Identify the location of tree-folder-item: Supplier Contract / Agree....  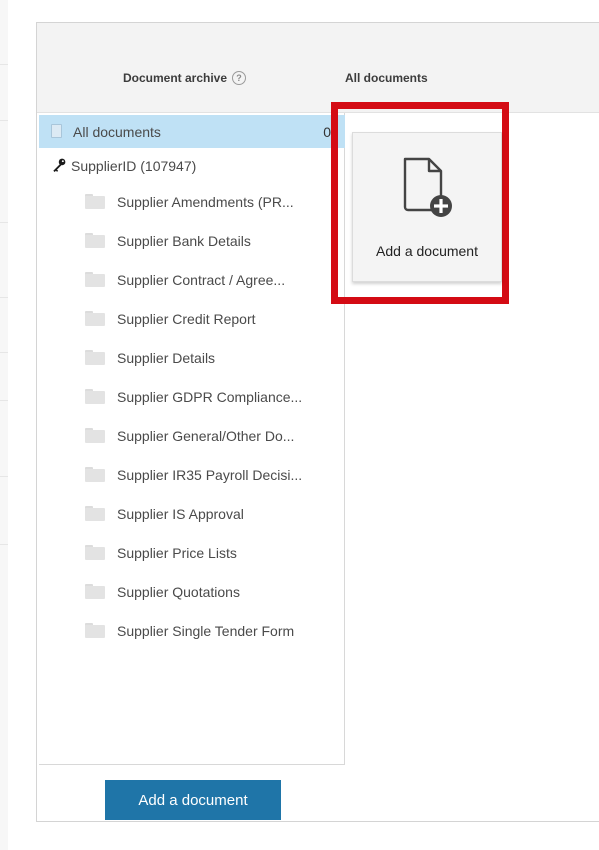
(192, 279).